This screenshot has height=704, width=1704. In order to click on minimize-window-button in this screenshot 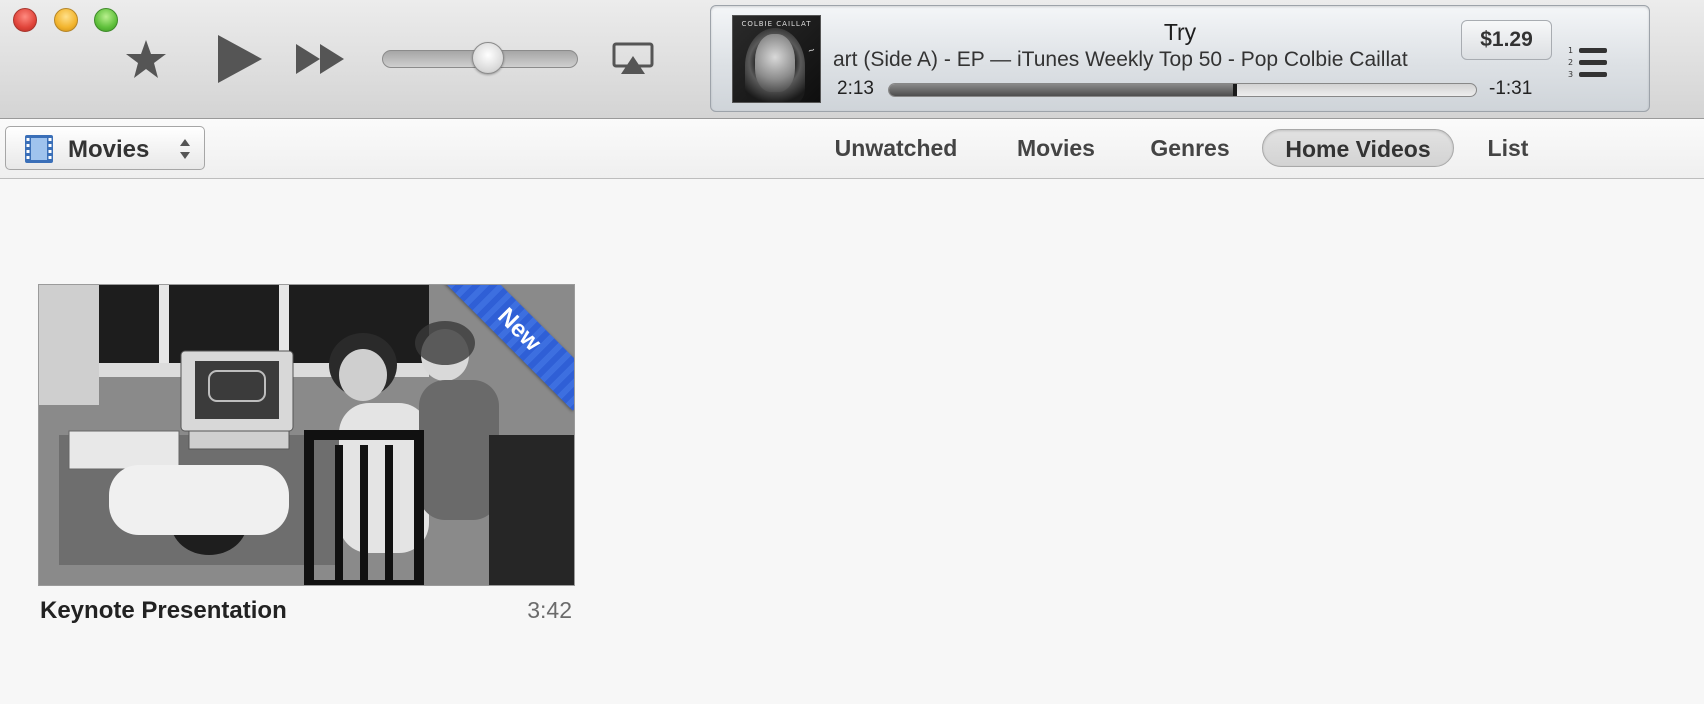, I will do `click(66, 20)`.